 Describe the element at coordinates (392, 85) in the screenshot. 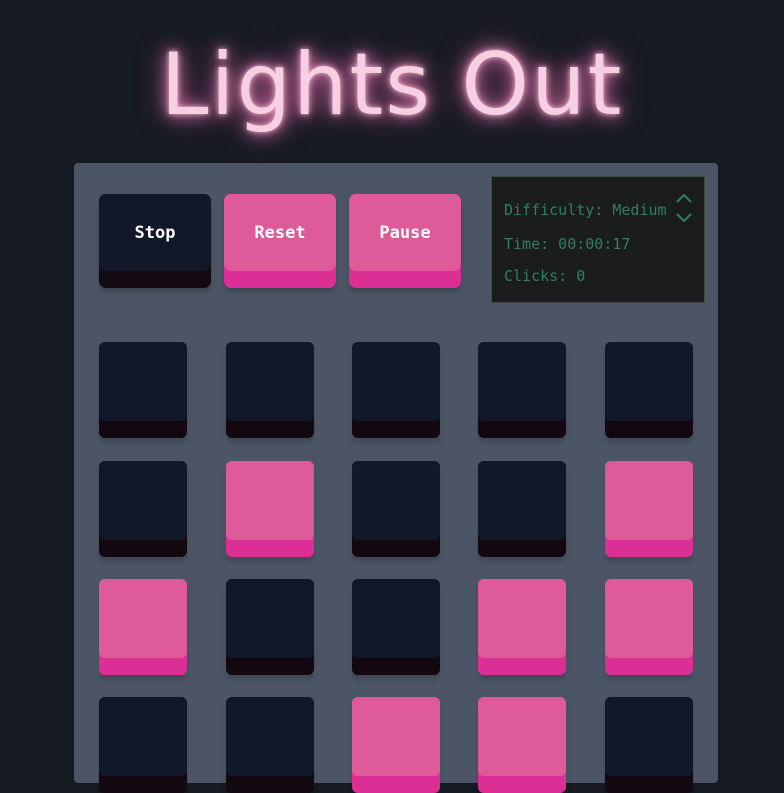

I see `game-title: Lights Out` at that location.